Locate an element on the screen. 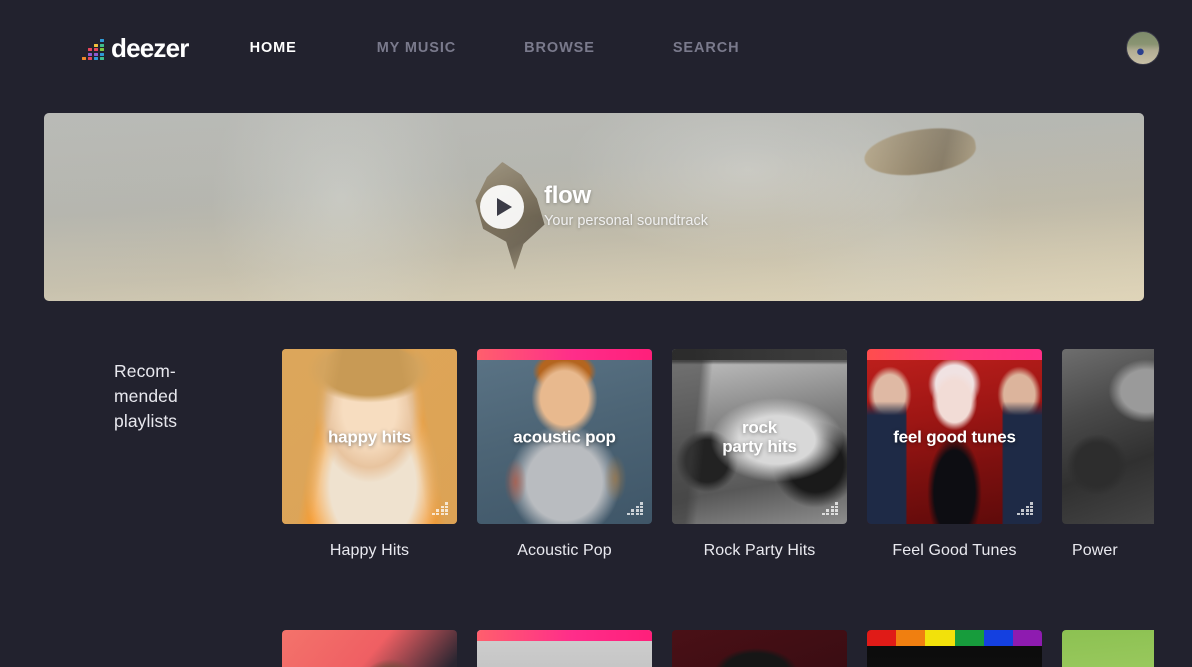 The height and width of the screenshot is (667, 1192). playlist-artwork: feel good tunes is located at coordinates (954, 436).